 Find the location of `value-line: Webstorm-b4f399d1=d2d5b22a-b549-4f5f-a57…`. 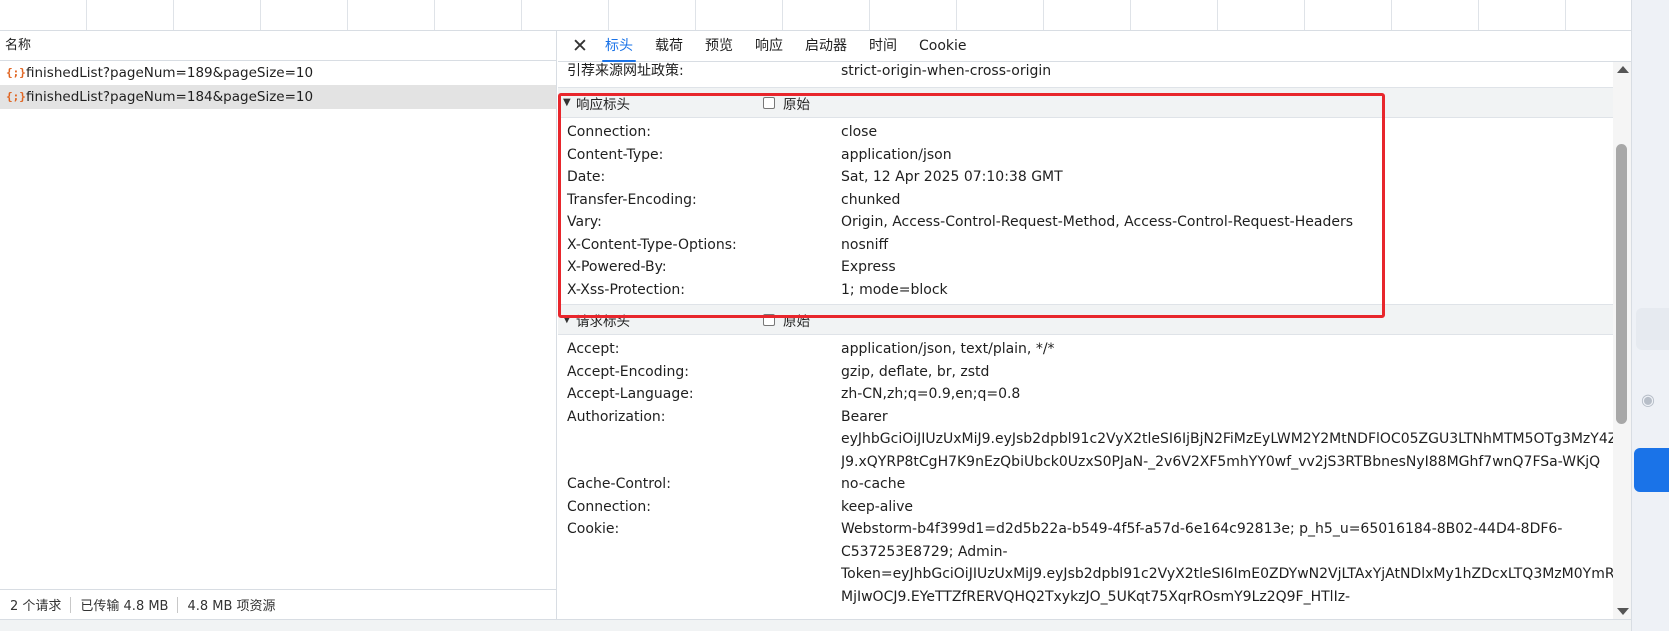

value-line: Webstorm-b4f399d1=d2d5b22a-b549-4f5f-a57… is located at coordinates (1202, 529).